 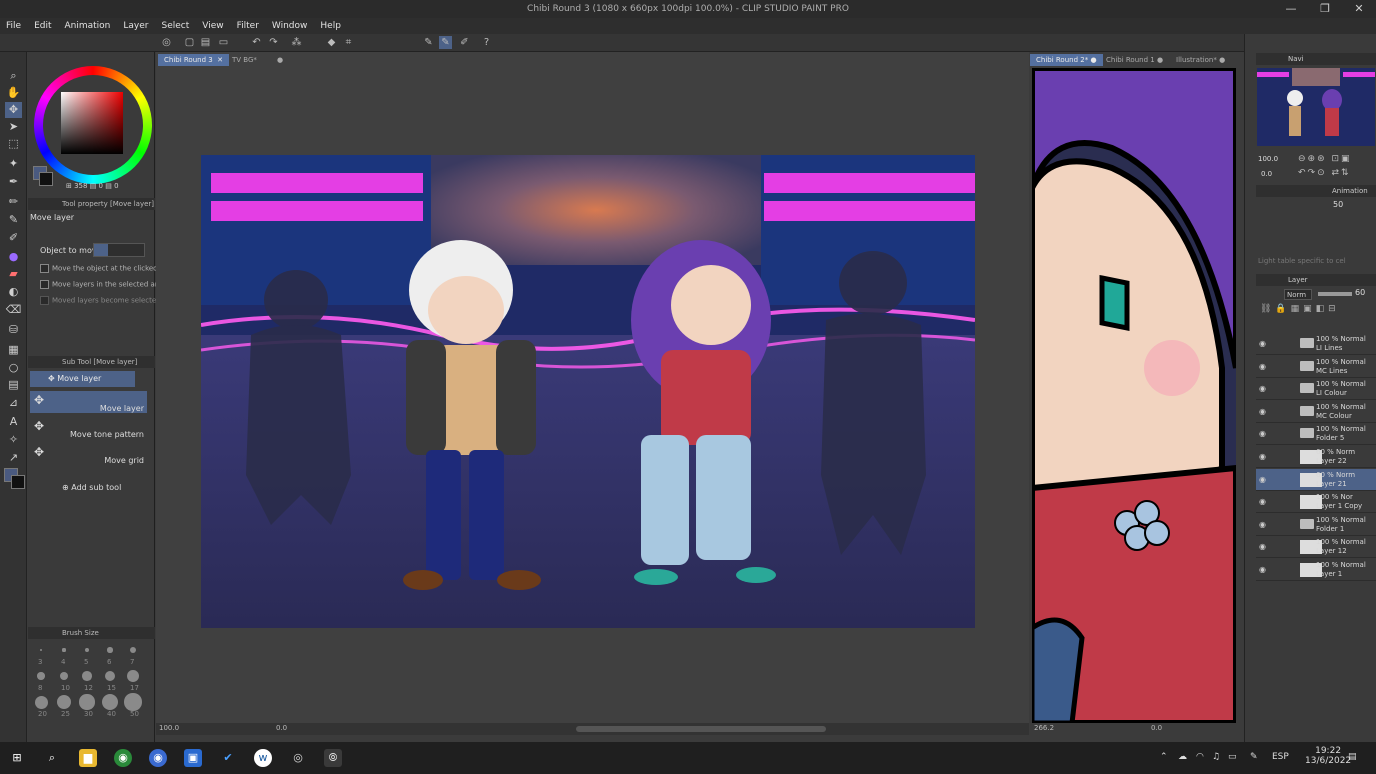 What do you see at coordinates (1352, 757) in the screenshot?
I see `notification-icon: ▤` at bounding box center [1352, 757].